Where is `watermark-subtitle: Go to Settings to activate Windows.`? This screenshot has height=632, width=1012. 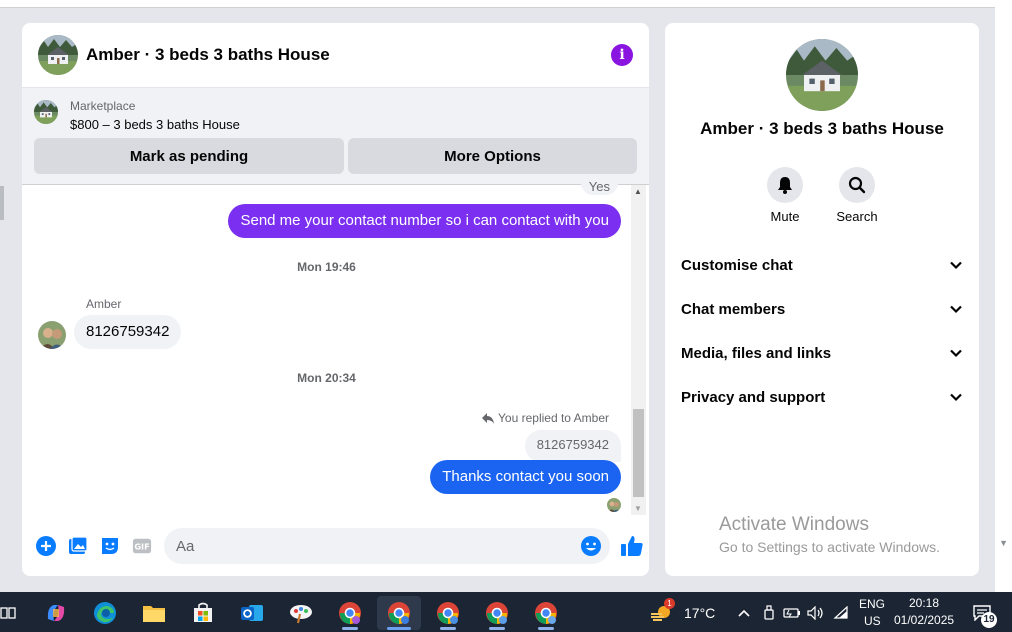
watermark-subtitle: Go to Settings to activate Windows. is located at coordinates (829, 547).